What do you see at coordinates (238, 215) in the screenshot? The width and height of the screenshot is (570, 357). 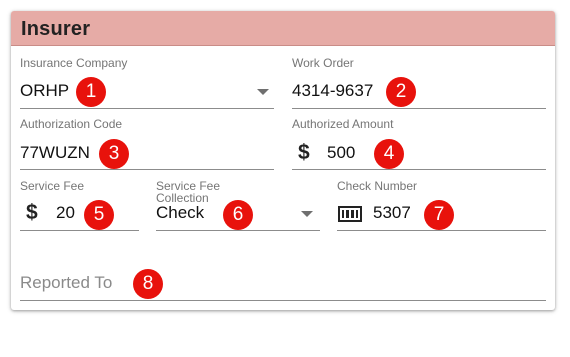 I see `badge-6: 6` at bounding box center [238, 215].